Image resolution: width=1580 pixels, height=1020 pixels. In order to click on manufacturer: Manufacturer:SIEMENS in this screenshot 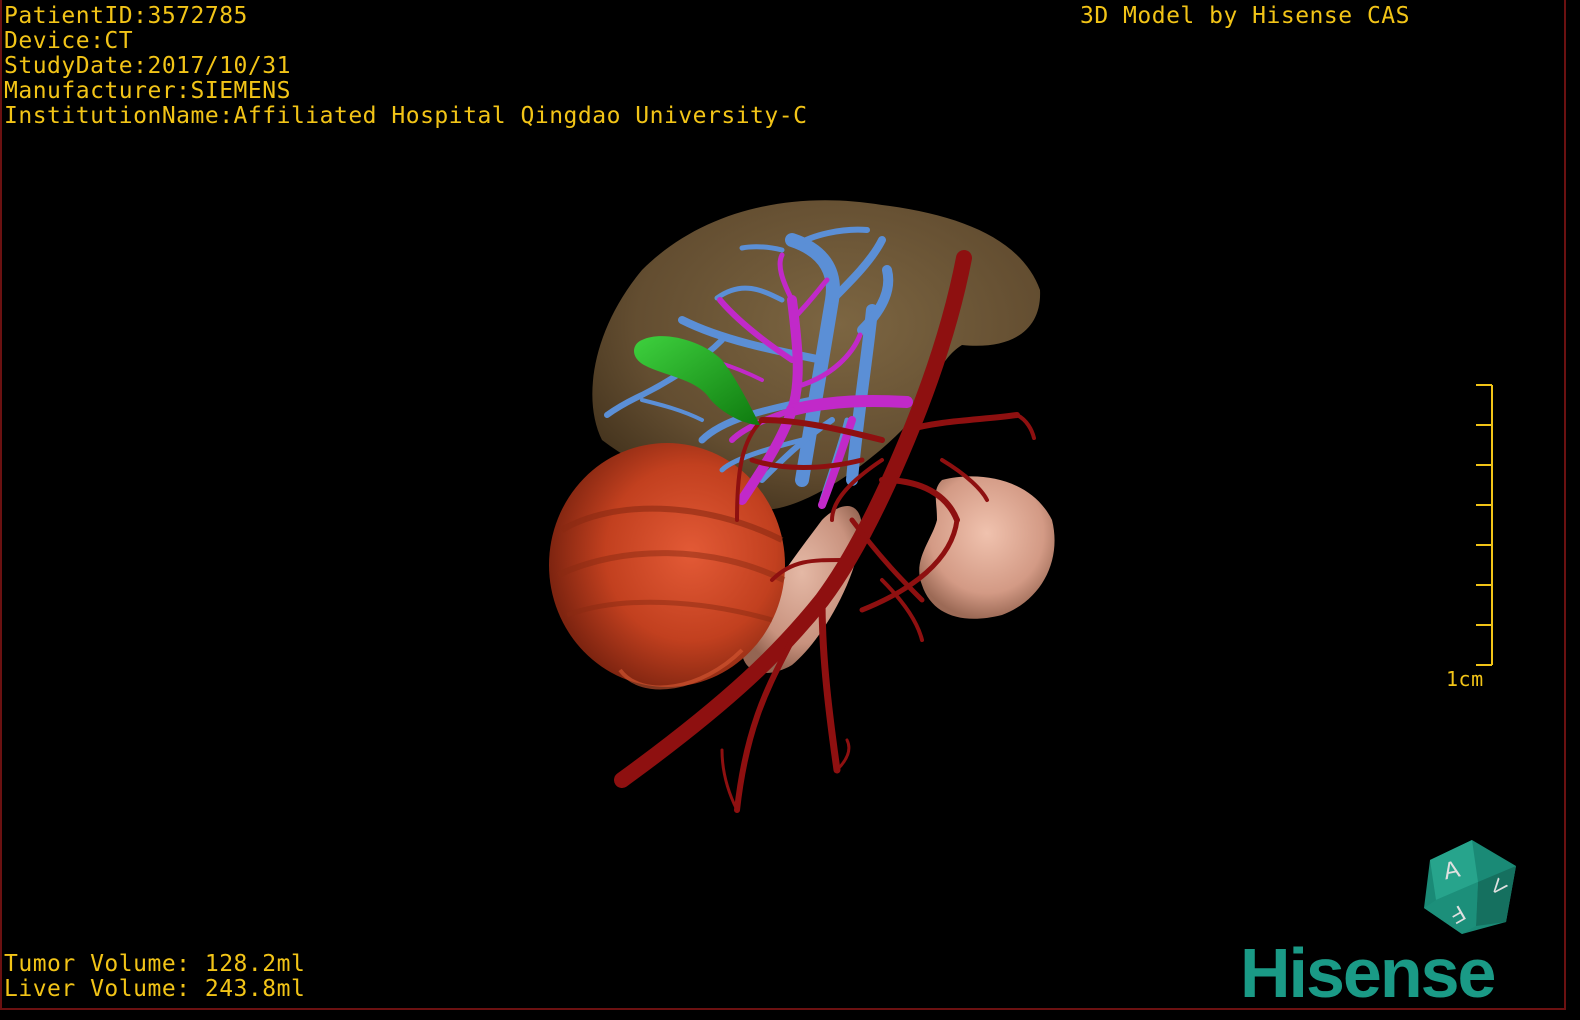, I will do `click(147, 91)`.